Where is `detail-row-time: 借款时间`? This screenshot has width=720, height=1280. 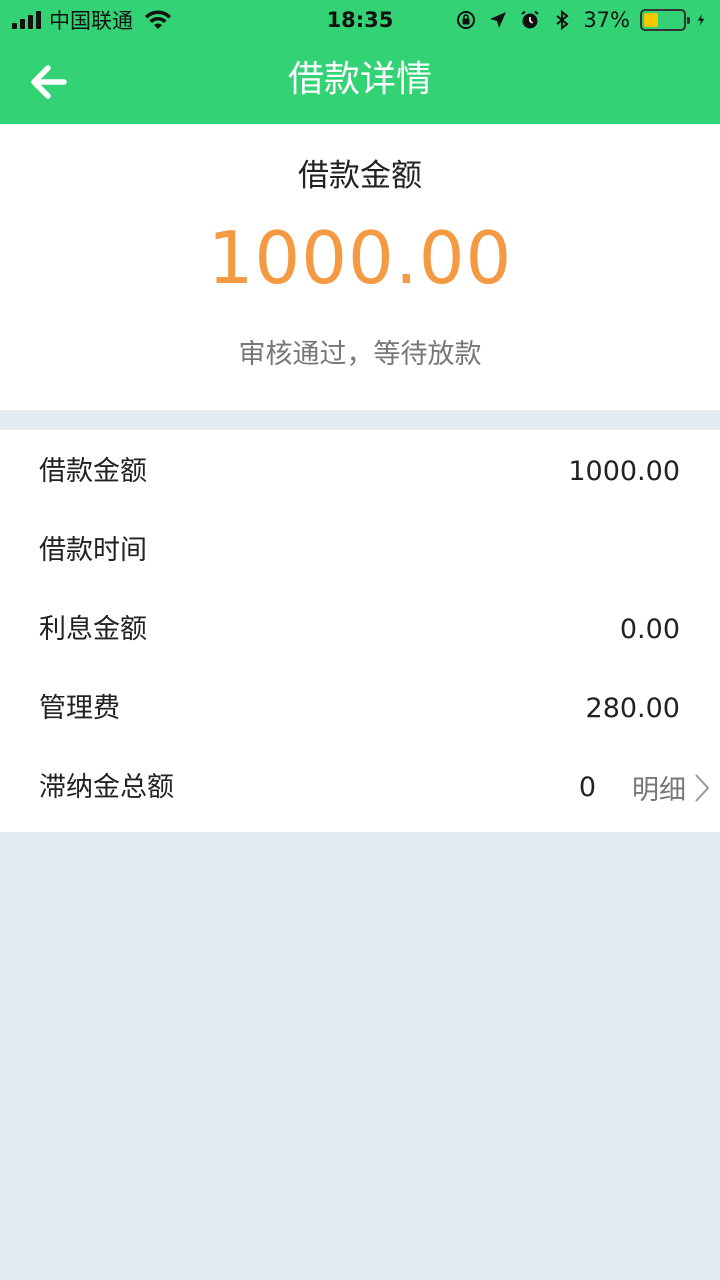 detail-row-time: 借款时间 is located at coordinates (360, 550).